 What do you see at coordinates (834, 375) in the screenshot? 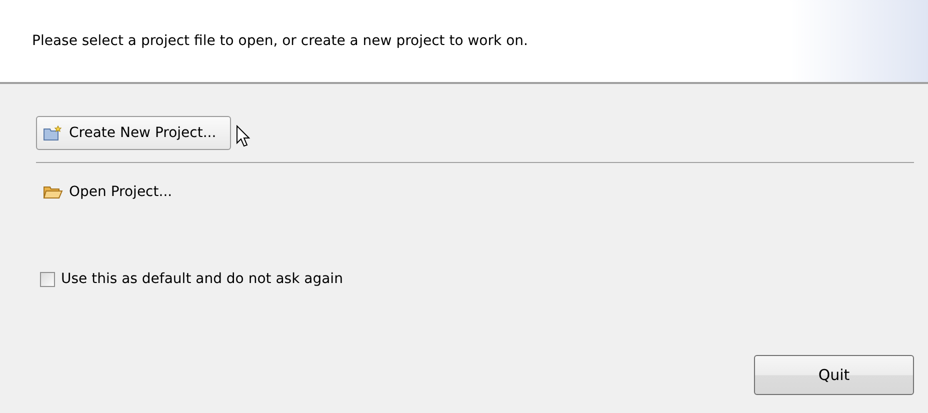
I see `quit-button: Quit` at bounding box center [834, 375].